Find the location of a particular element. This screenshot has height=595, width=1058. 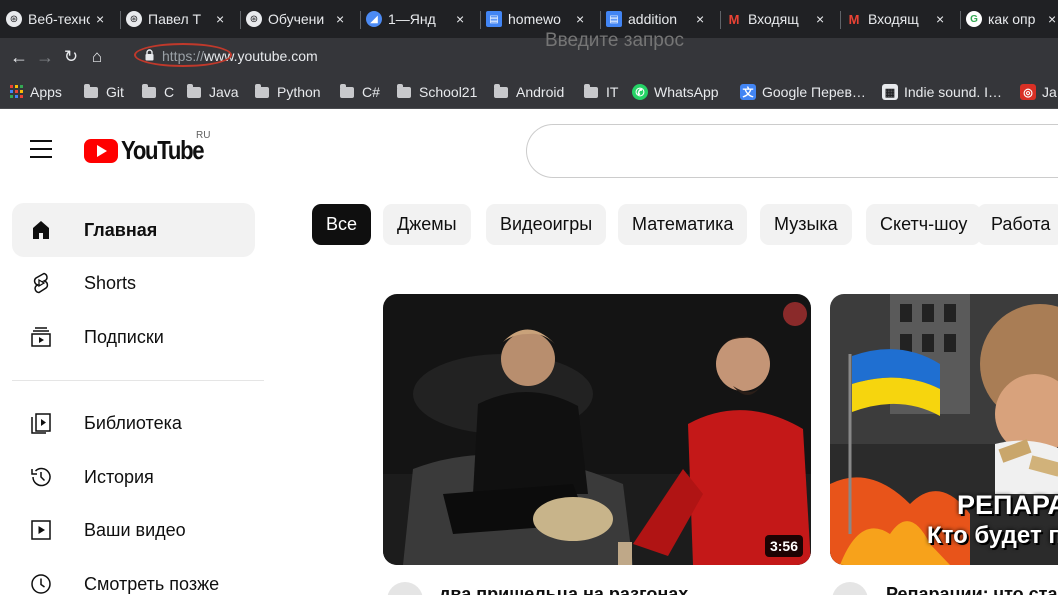

sidebar-divider is located at coordinates (138, 380).